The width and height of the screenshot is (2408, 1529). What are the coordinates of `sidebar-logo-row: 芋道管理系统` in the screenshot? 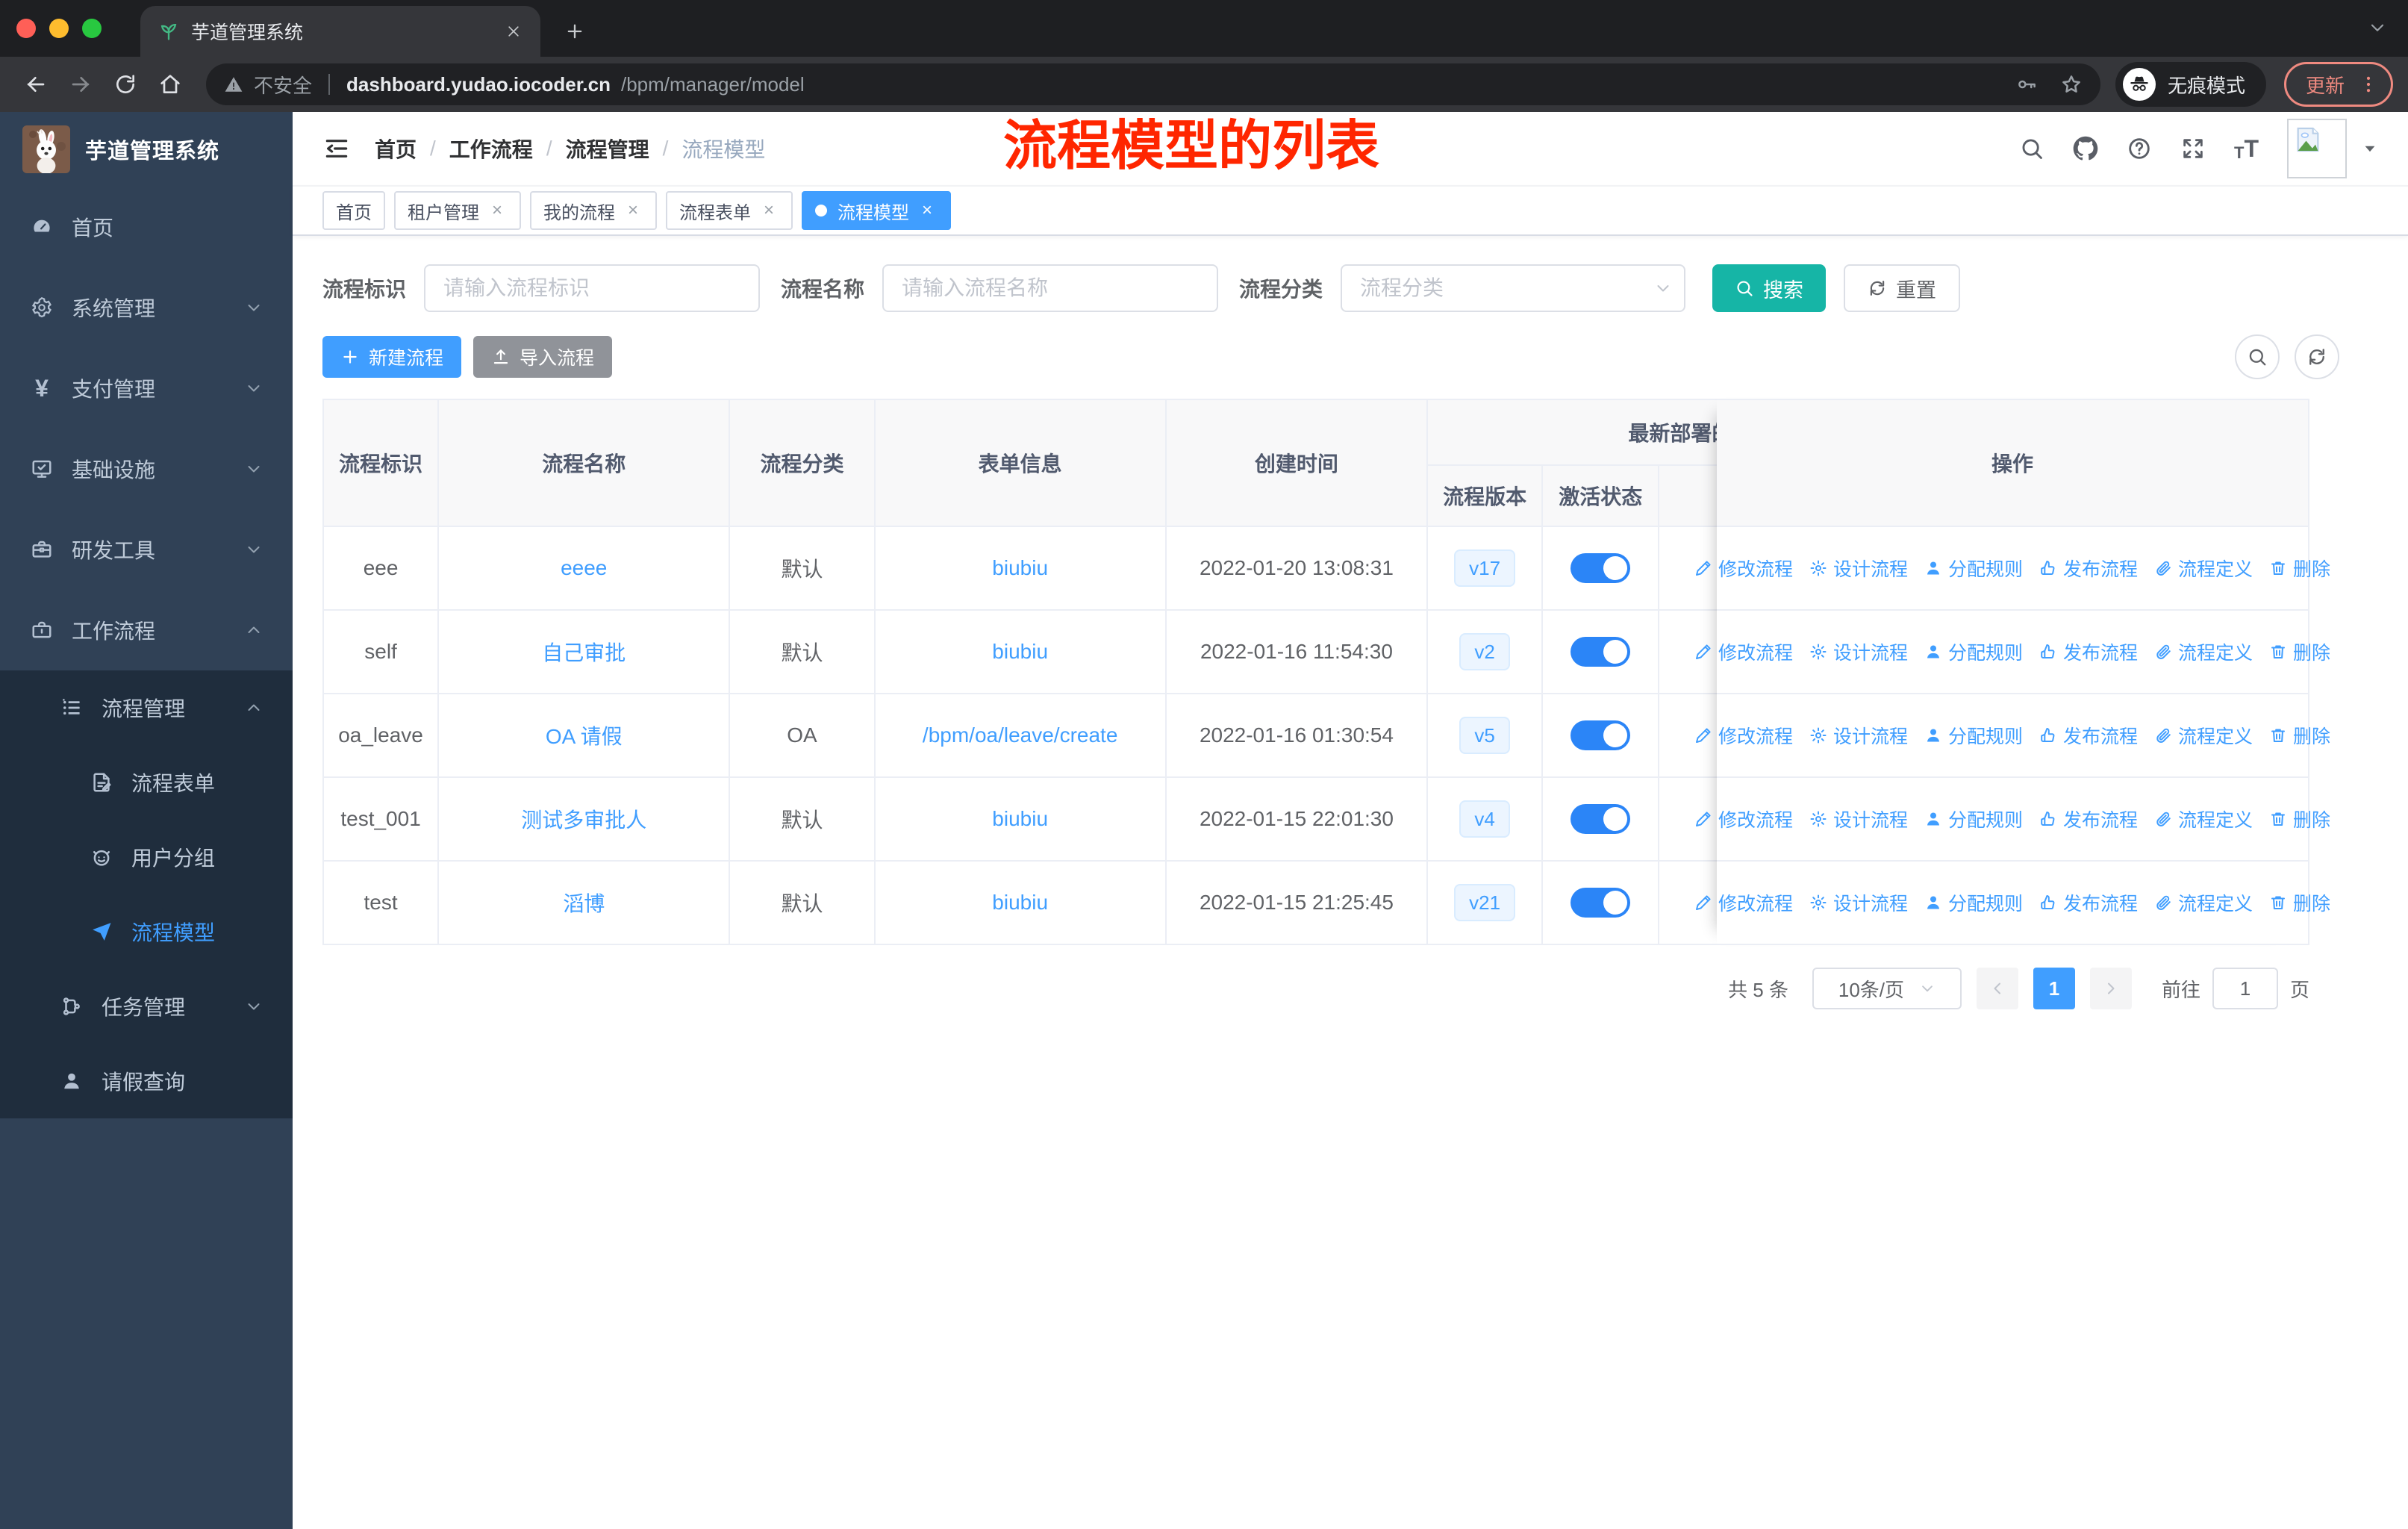 It's located at (146, 149).